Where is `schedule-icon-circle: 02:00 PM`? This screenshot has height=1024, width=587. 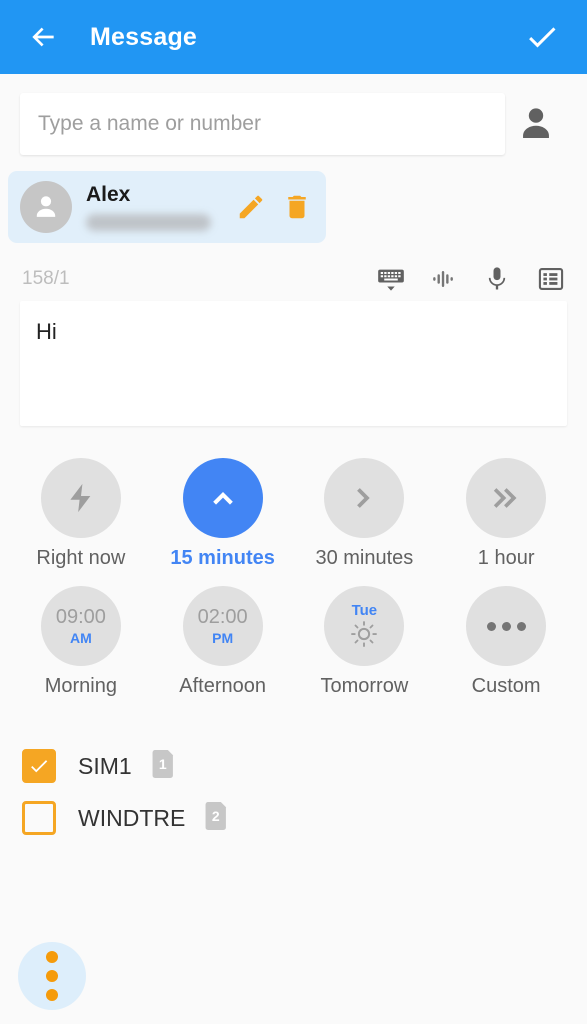 schedule-icon-circle: 02:00 PM is located at coordinates (222, 626).